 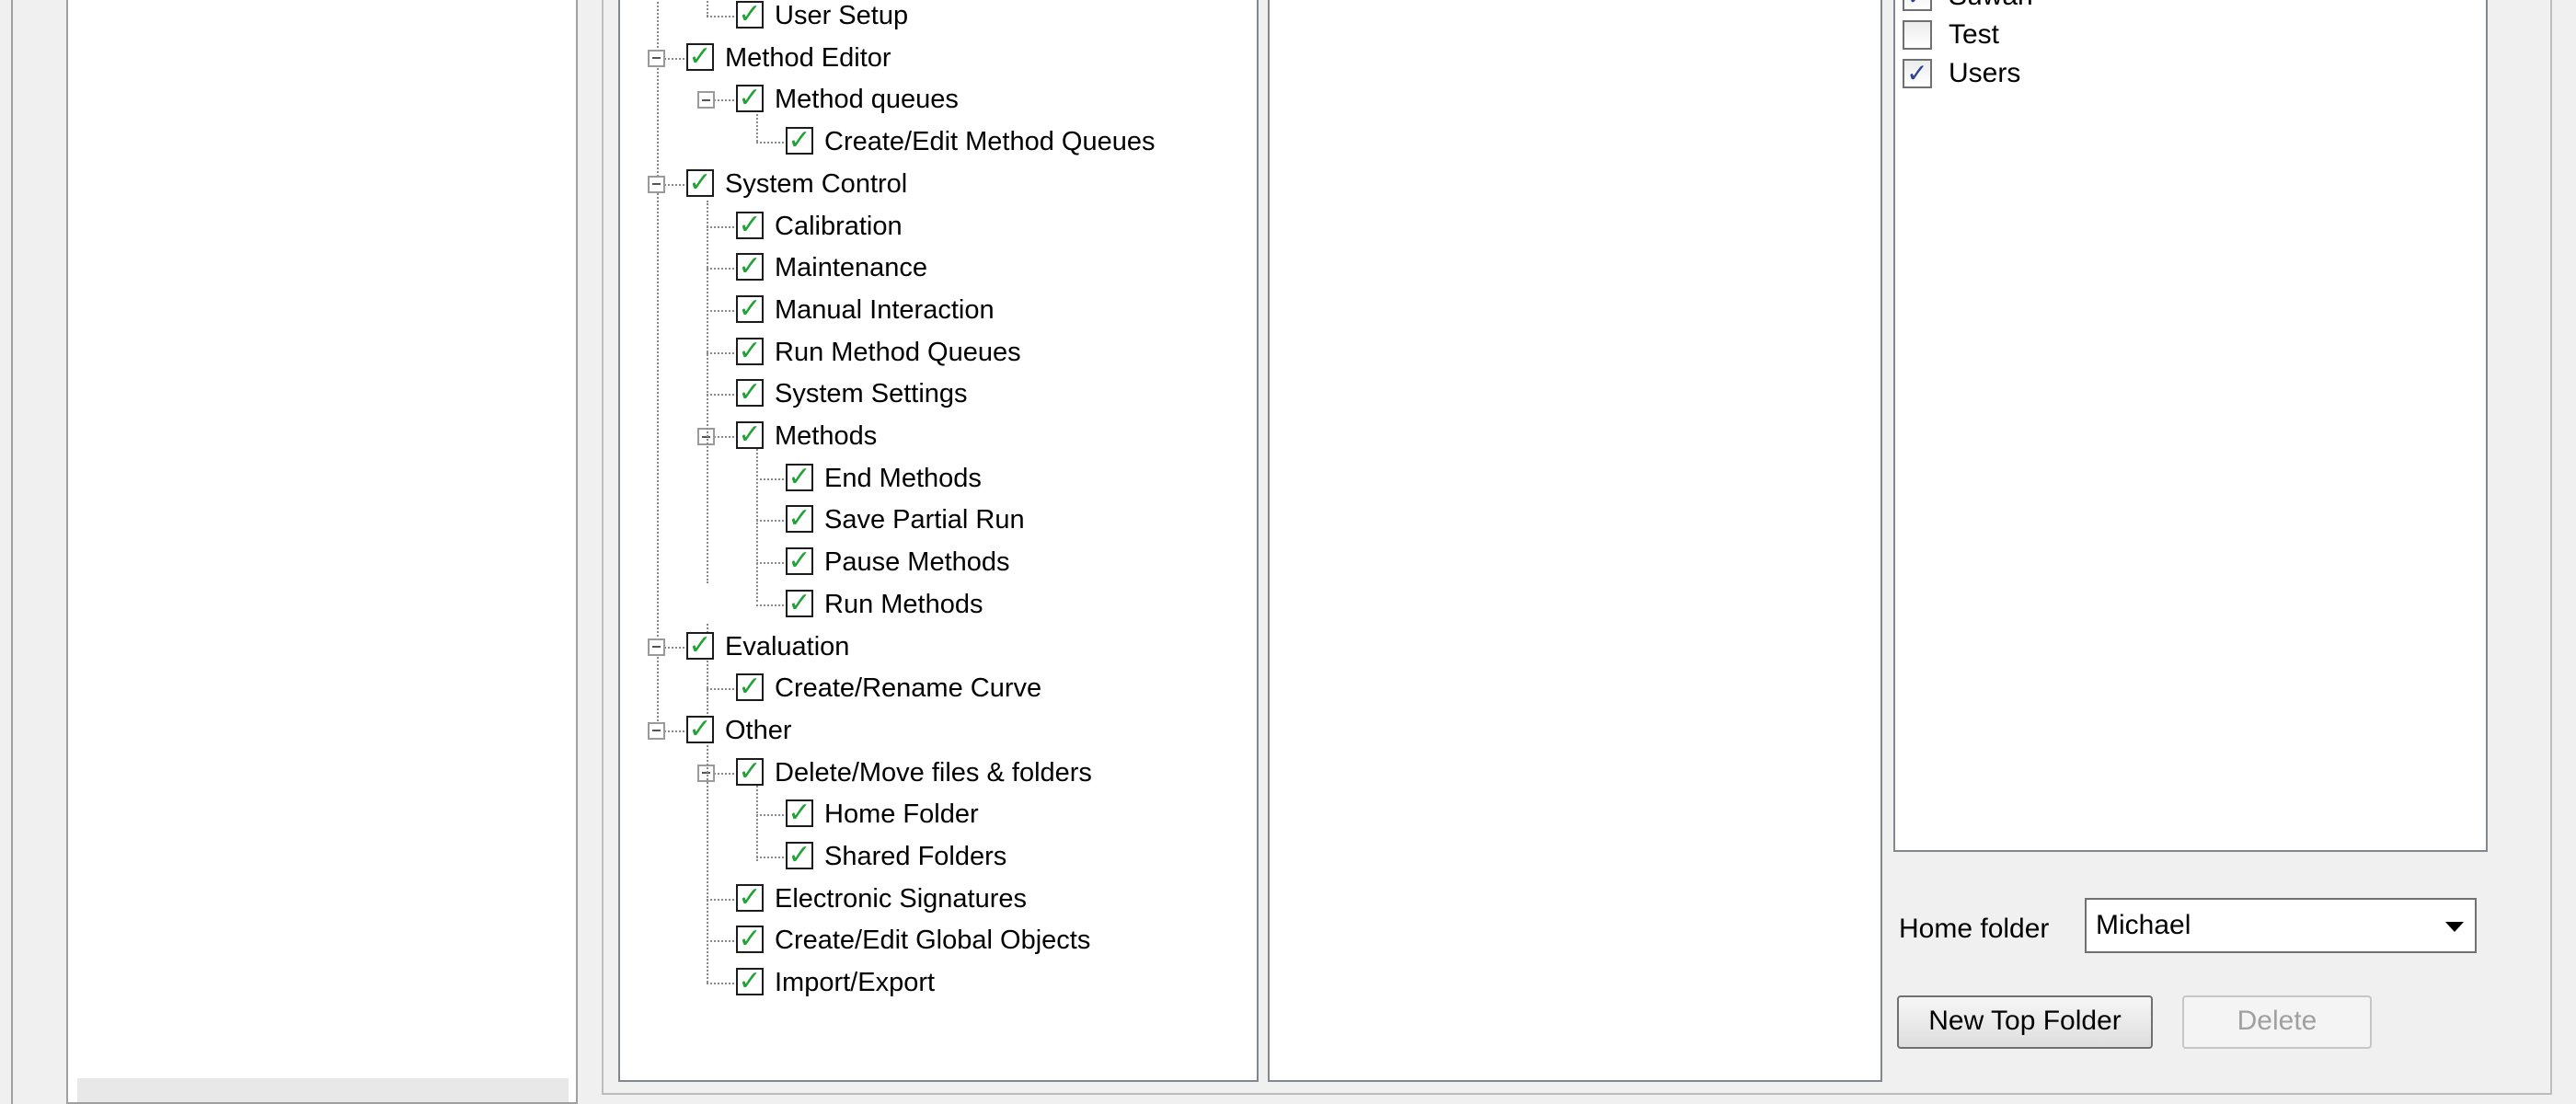 What do you see at coordinates (871, 394) in the screenshot?
I see `tree-item-label: System Settings` at bounding box center [871, 394].